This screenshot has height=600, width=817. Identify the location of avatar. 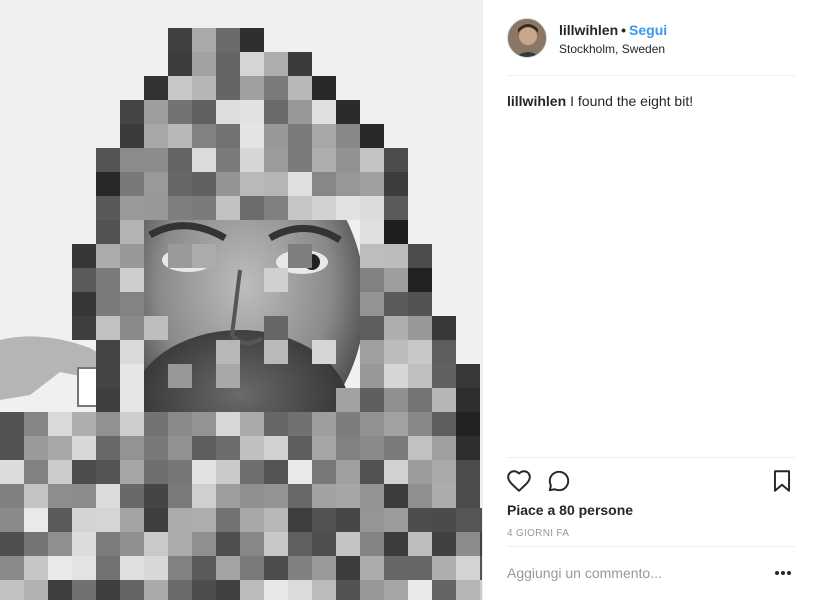
(527, 38).